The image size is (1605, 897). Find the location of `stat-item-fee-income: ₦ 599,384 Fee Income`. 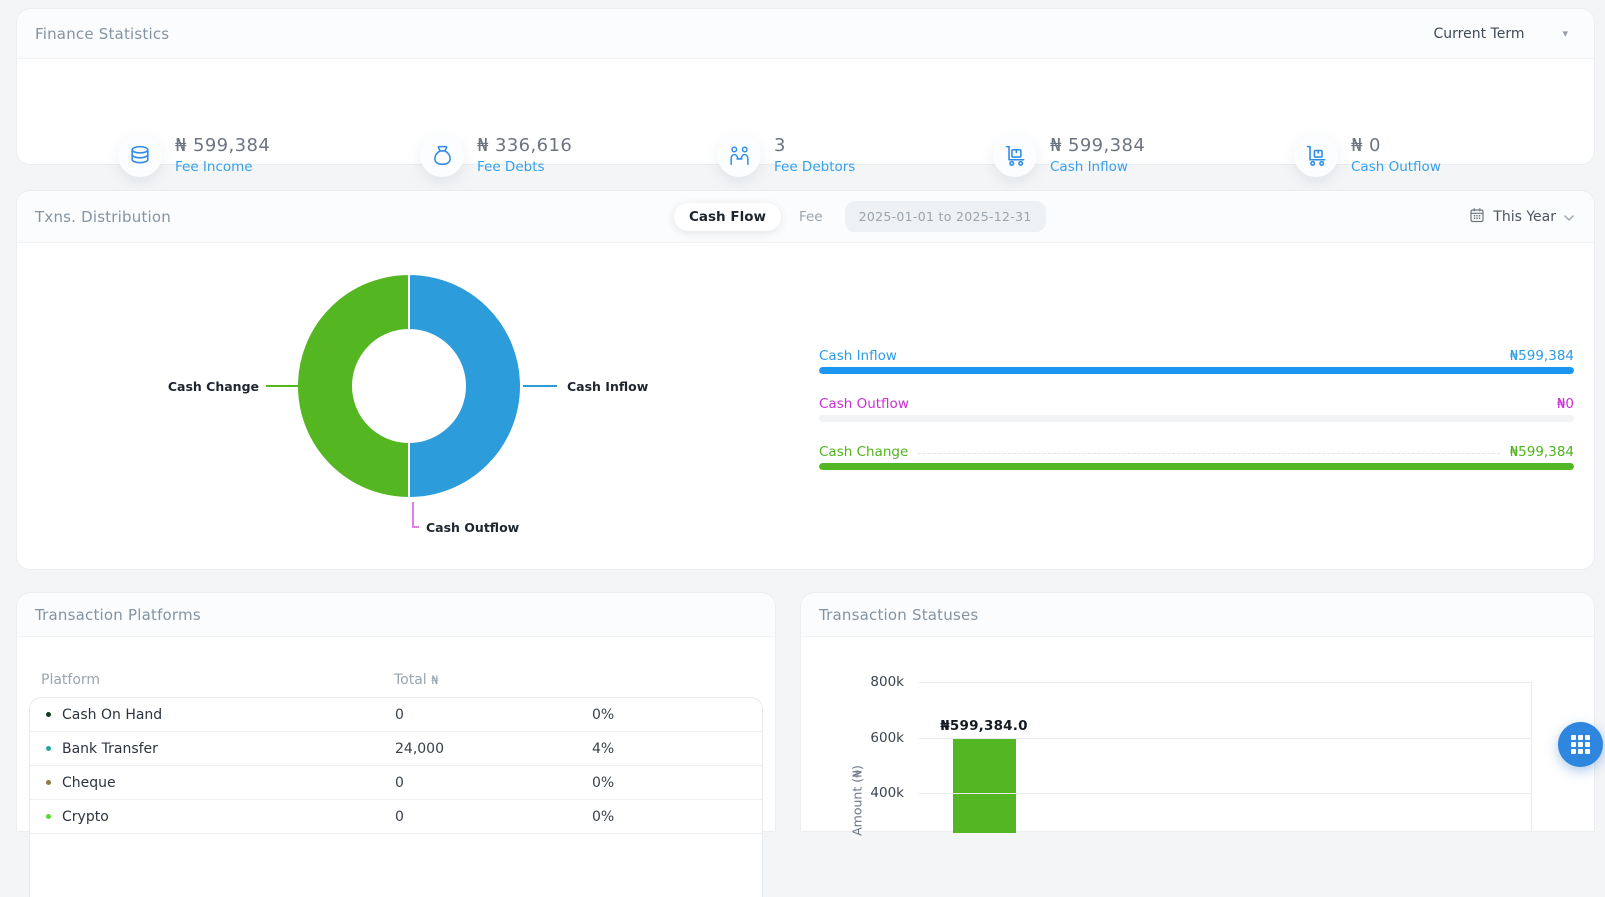

stat-item-fee-income: ₦ 599,384 Fee Income is located at coordinates (194, 155).